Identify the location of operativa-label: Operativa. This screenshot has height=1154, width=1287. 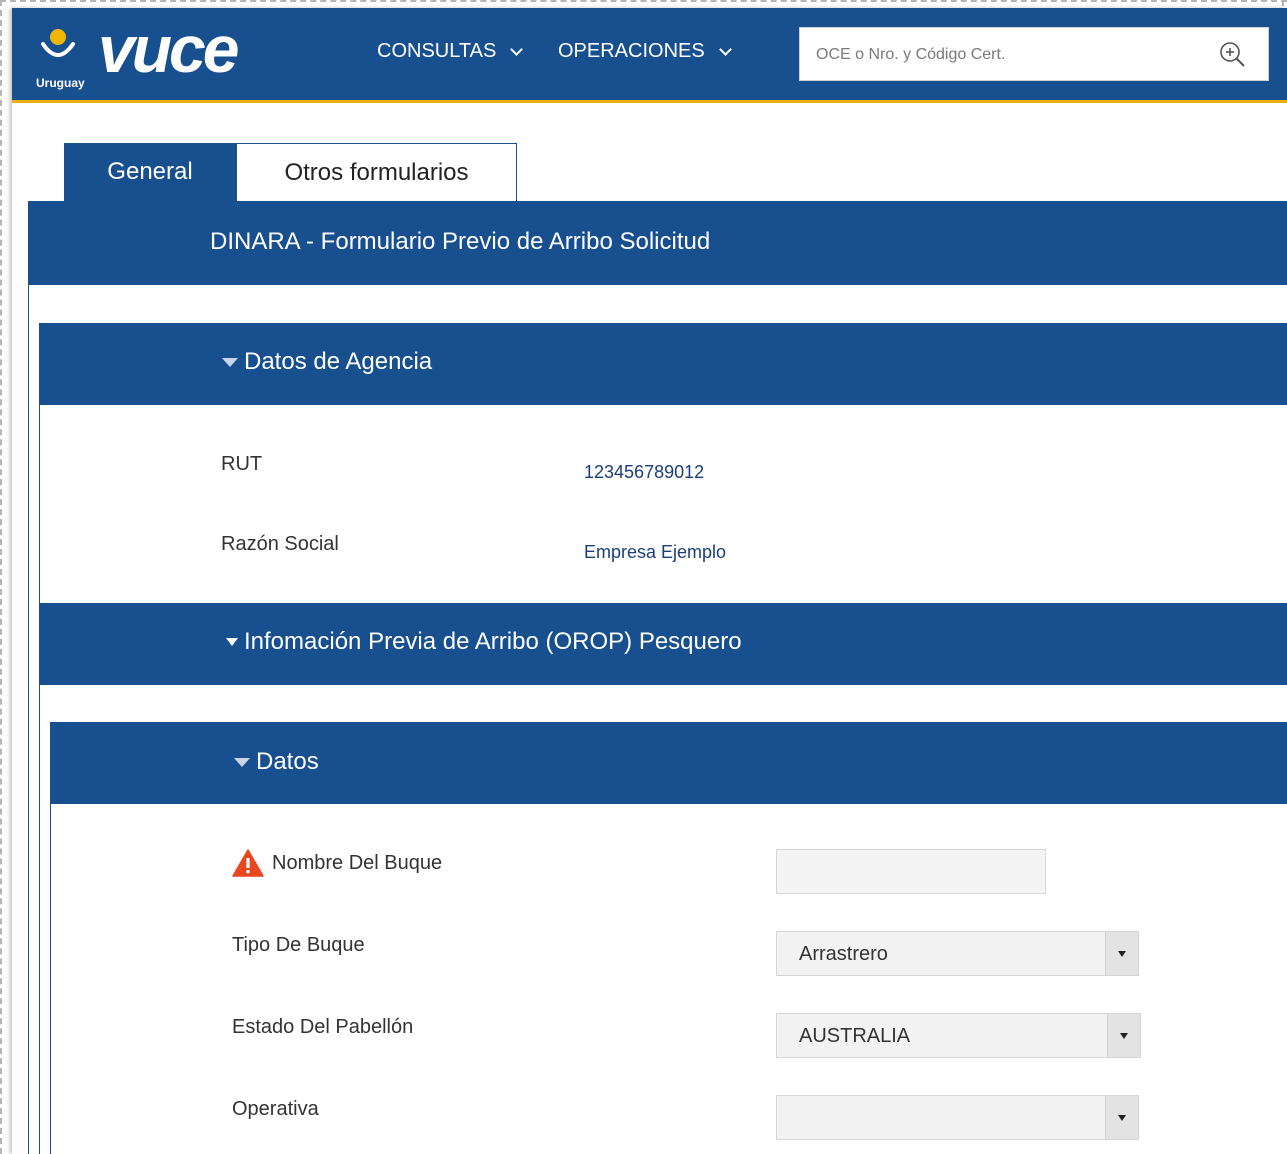
(275, 1109).